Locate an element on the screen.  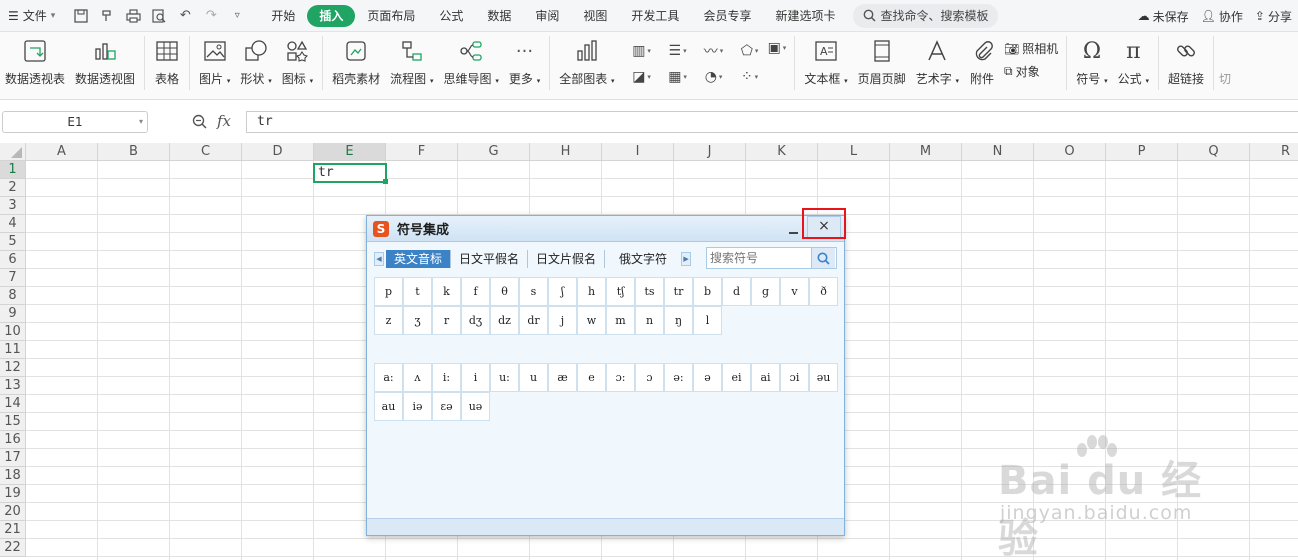
column-header: J is located at coordinates (710, 152).